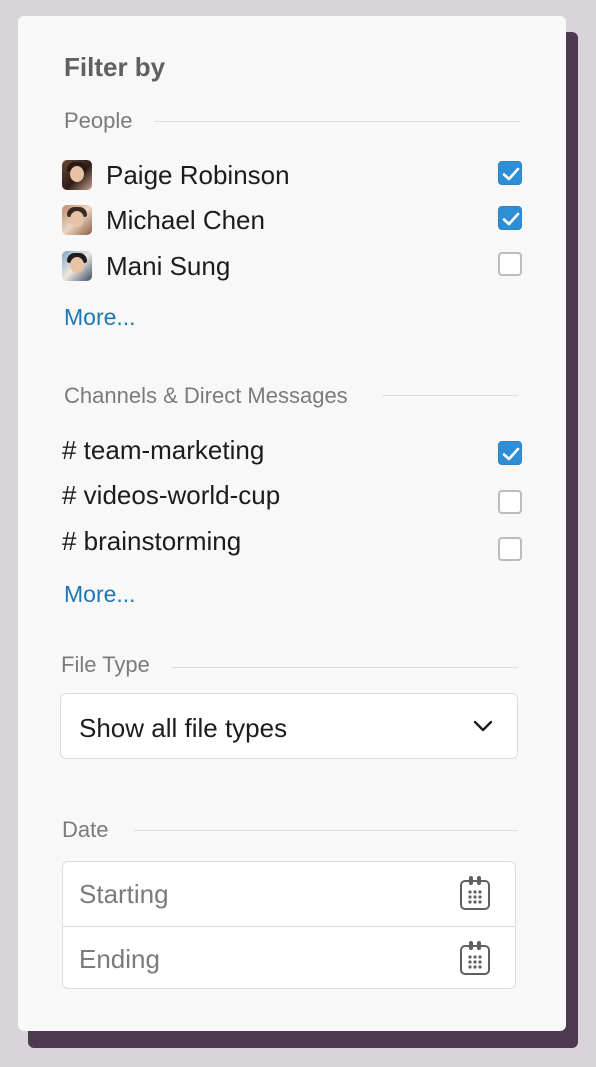  I want to click on channel-name: # videos-world-cup, so click(171, 494).